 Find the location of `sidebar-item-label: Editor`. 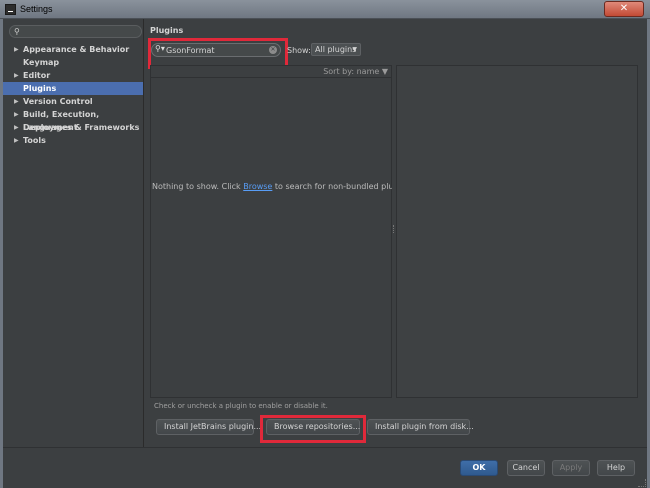

sidebar-item-label: Editor is located at coordinates (37, 75).